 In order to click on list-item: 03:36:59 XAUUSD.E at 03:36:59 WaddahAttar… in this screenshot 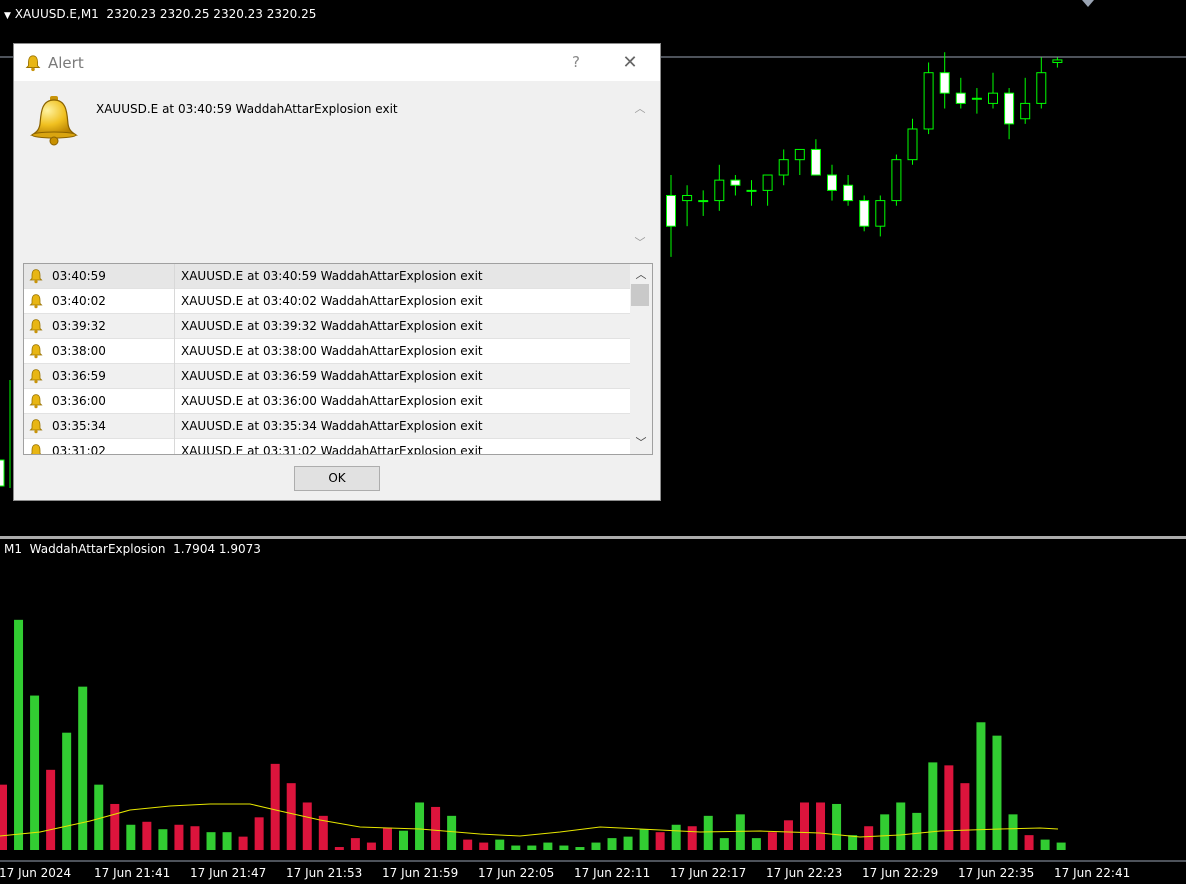, I will do `click(327, 376)`.